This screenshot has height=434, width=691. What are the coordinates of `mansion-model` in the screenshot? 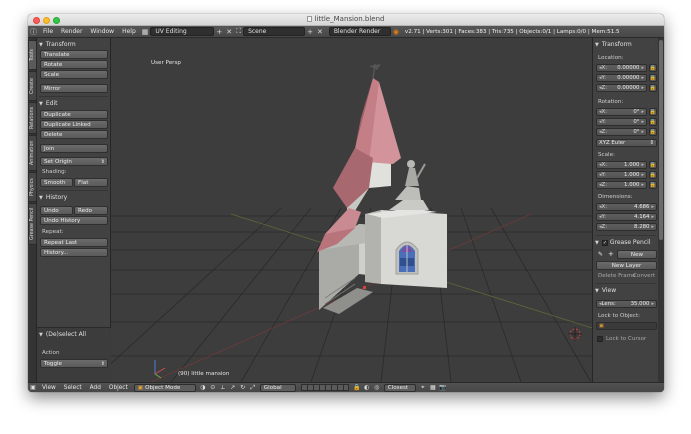 It's located at (382, 188).